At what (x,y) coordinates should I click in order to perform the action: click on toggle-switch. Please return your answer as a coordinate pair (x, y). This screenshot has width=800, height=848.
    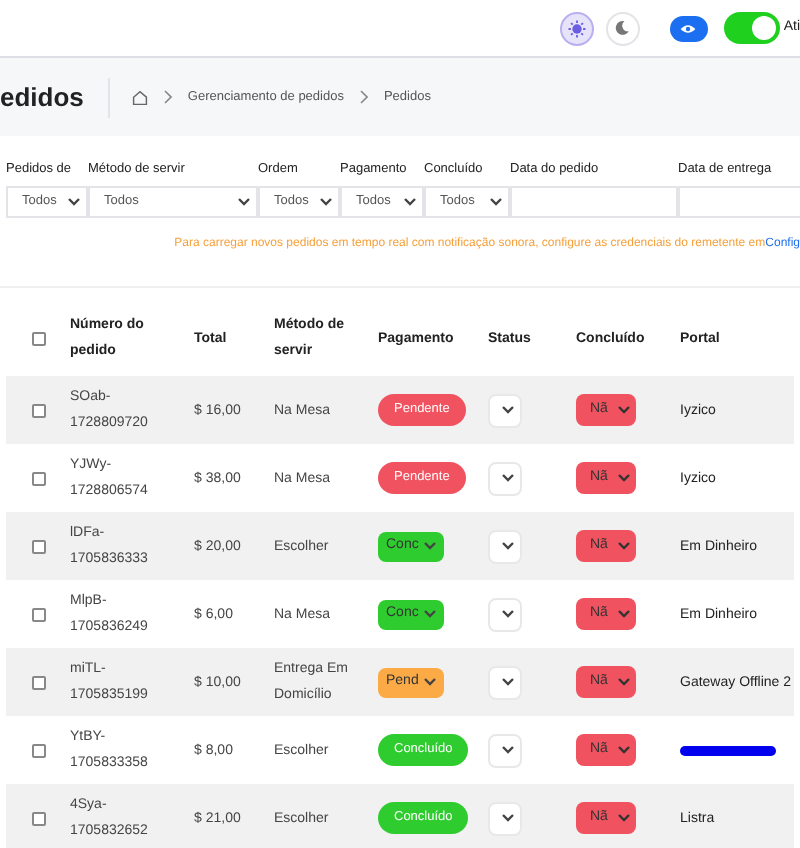
    Looking at the image, I should click on (751, 28).